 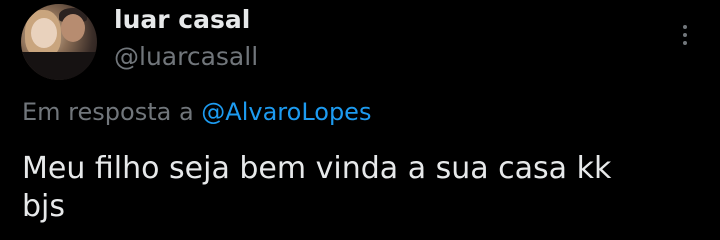 I want to click on reply-context: Em resposta a @AlvaroLopes, so click(x=196, y=112).